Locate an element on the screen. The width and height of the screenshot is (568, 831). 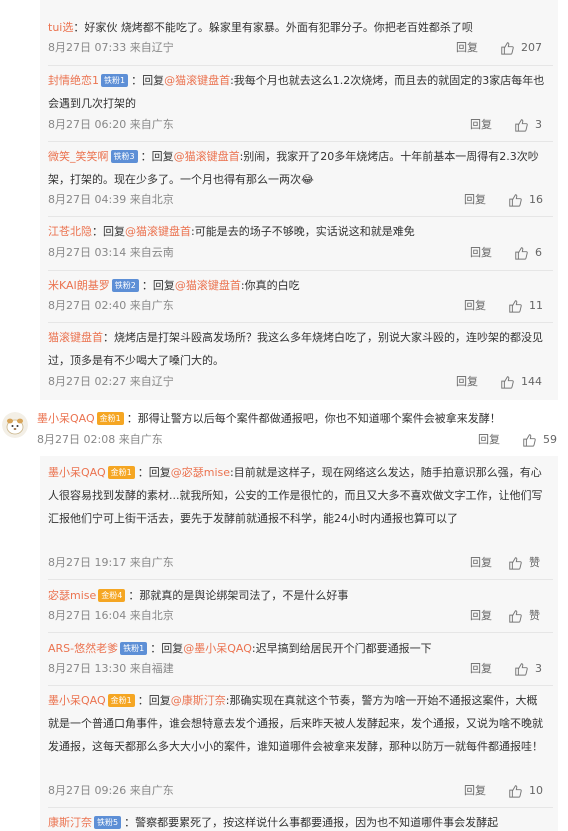
reply-meta: 8月27日 02:27 来自辽宁 is located at coordinates (111, 382).